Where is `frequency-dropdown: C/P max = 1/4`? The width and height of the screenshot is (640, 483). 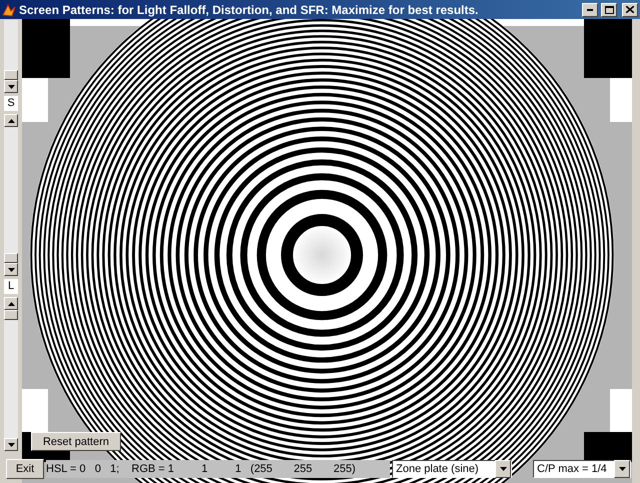
frequency-dropdown: C/P max = 1/4 is located at coordinates (582, 469).